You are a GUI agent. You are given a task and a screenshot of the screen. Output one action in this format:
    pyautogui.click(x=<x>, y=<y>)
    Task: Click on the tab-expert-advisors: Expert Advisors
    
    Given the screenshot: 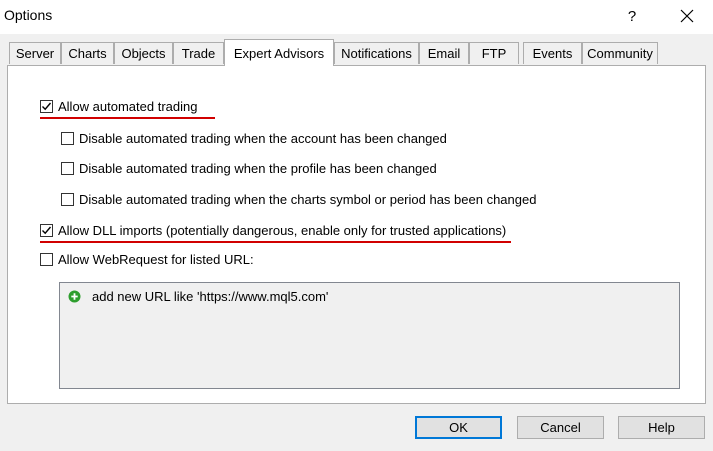 What is the action you would take?
    pyautogui.click(x=279, y=52)
    